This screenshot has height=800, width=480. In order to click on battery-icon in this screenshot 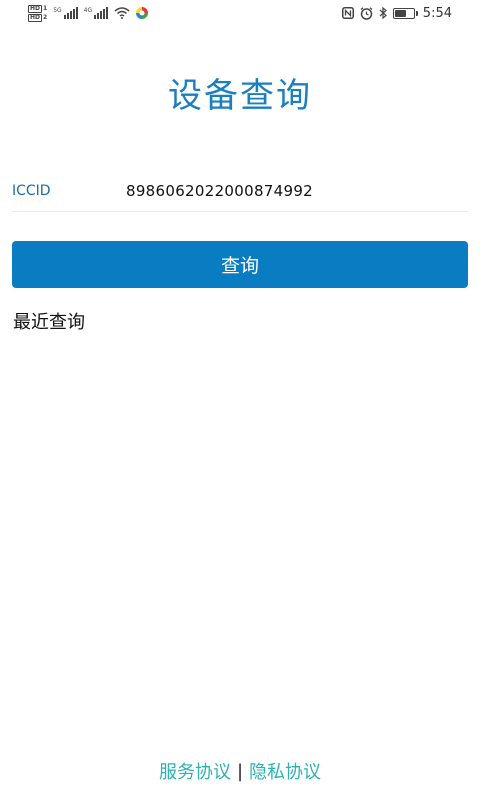, I will do `click(405, 13)`.